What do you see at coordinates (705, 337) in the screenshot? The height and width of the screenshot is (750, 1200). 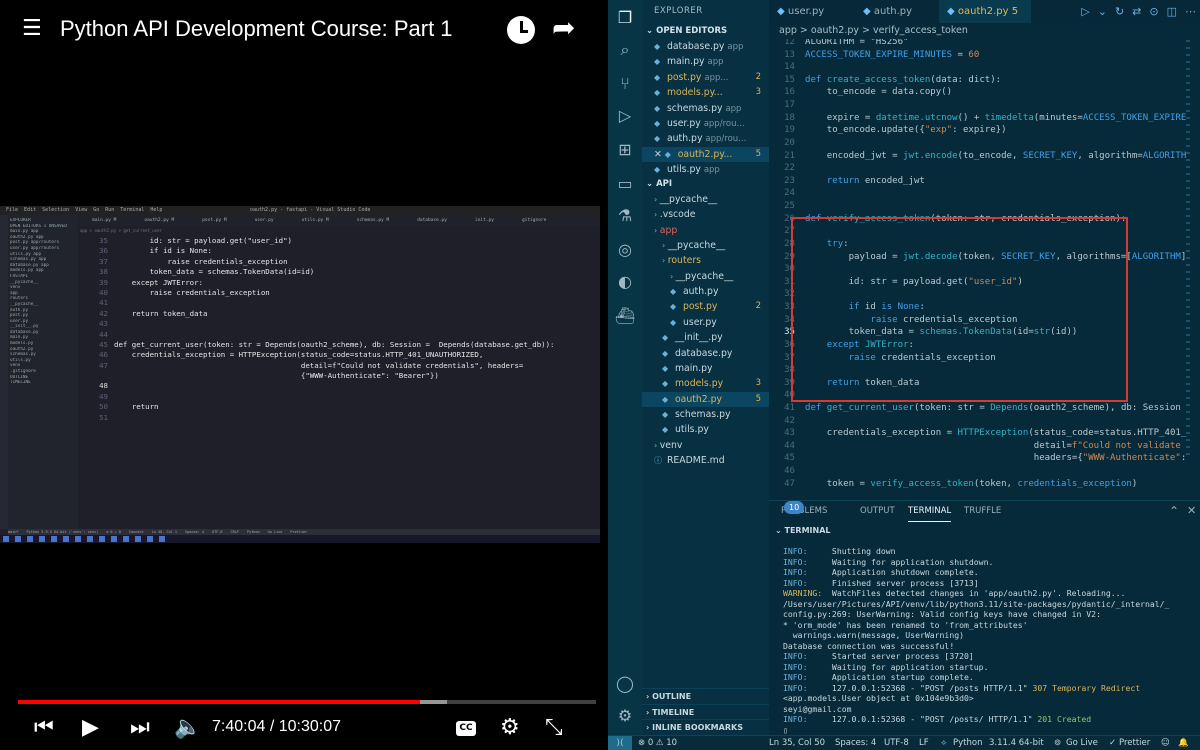 I see `tree-item: ◆ __init__.py` at bounding box center [705, 337].